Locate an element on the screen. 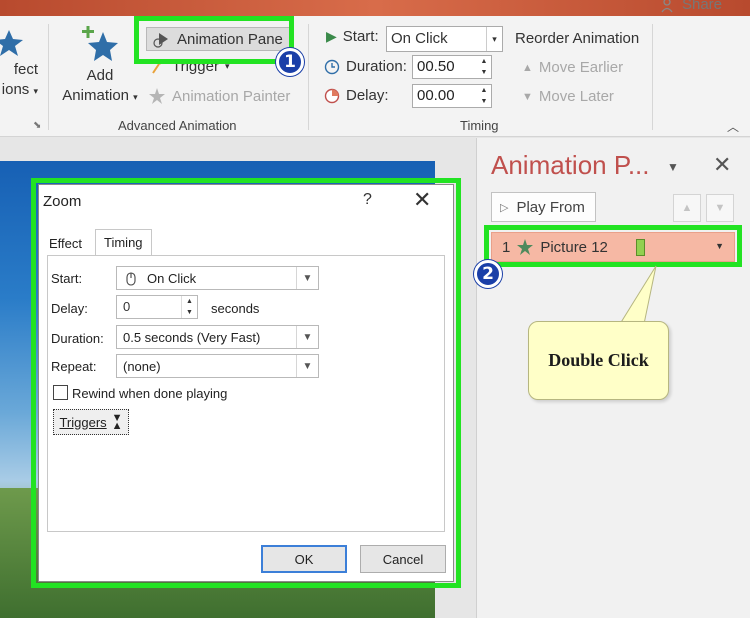 Image resolution: width=750 pixels, height=618 pixels. highlight-animation-pane is located at coordinates (214, 40).